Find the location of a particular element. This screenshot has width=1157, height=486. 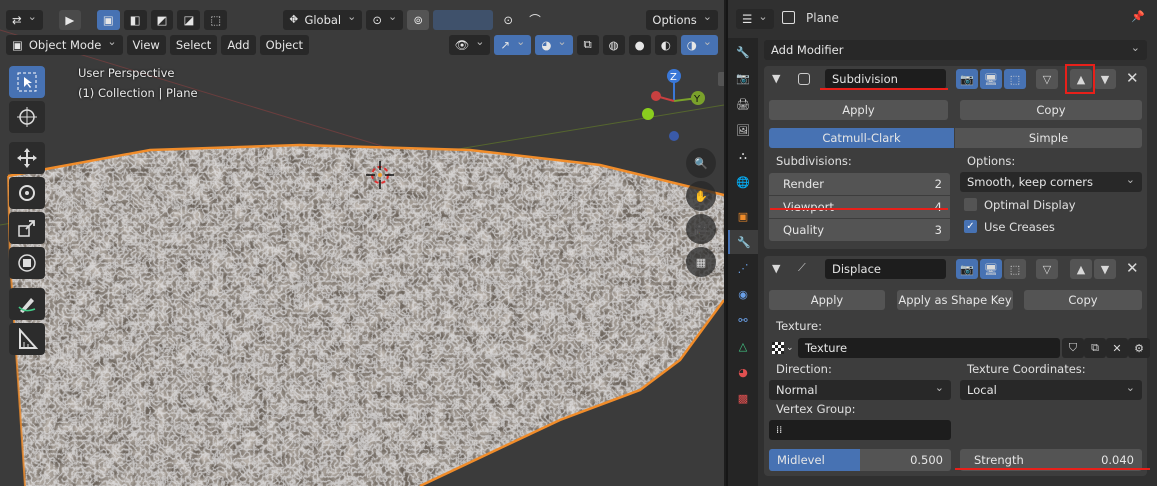

texture-tab-icon: ▩ is located at coordinates (743, 398).